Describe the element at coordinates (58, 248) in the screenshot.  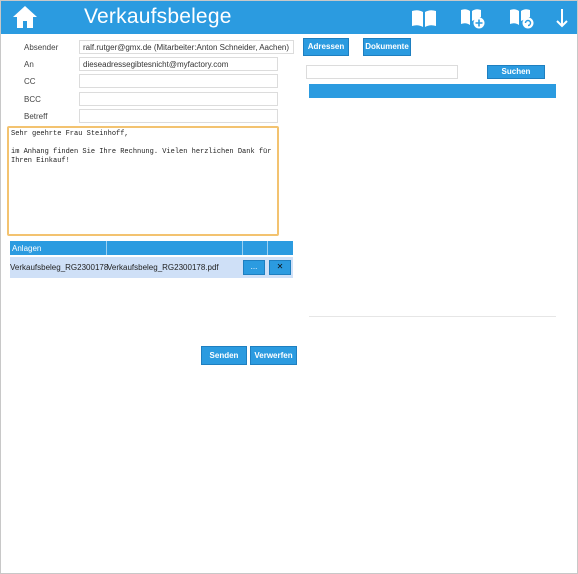
I see `attachments-header-label: Anlagen` at that location.